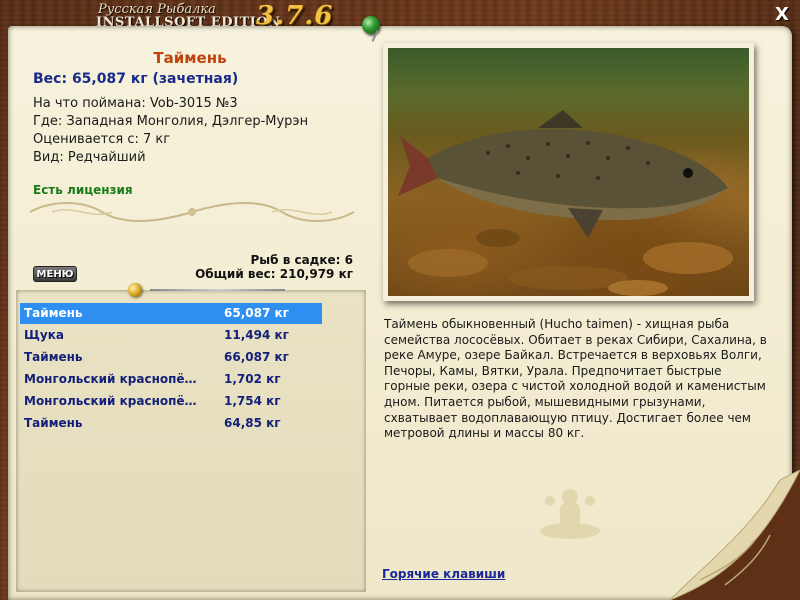 The width and height of the screenshot is (800, 600). What do you see at coordinates (171, 423) in the screenshot?
I see `catch-list-row: Таймень 64,85 кг` at bounding box center [171, 423].